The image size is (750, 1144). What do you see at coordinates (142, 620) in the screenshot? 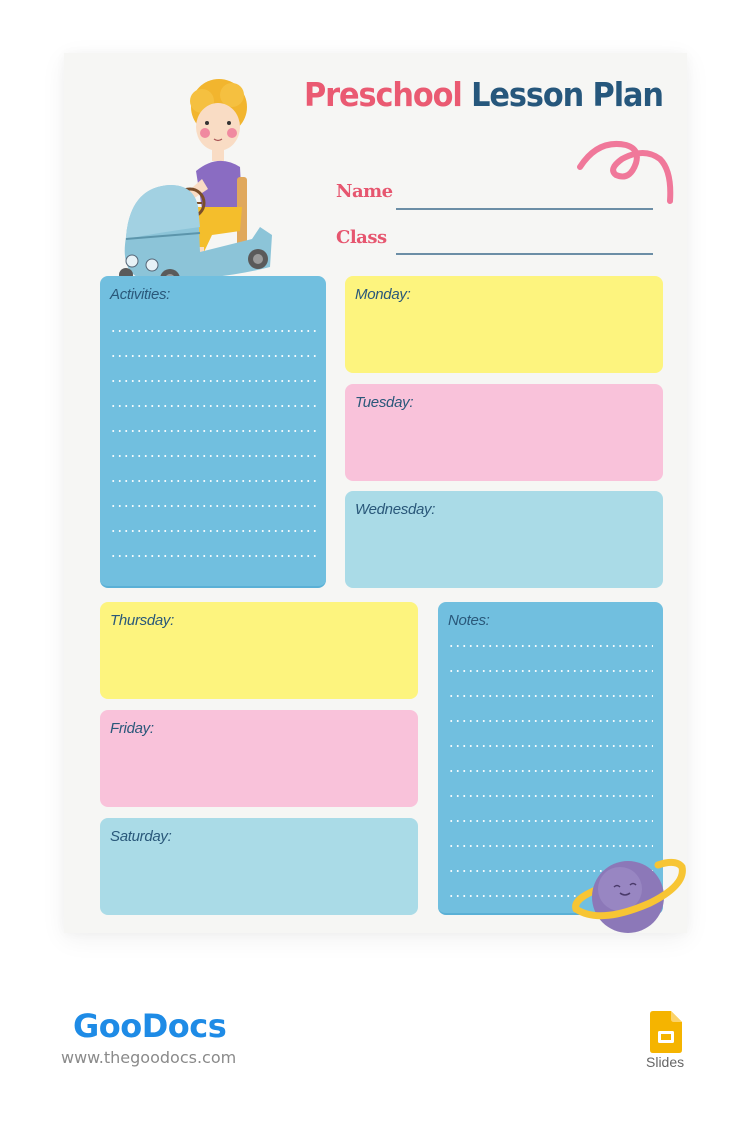
I see `thursday-label: Thursday:` at bounding box center [142, 620].